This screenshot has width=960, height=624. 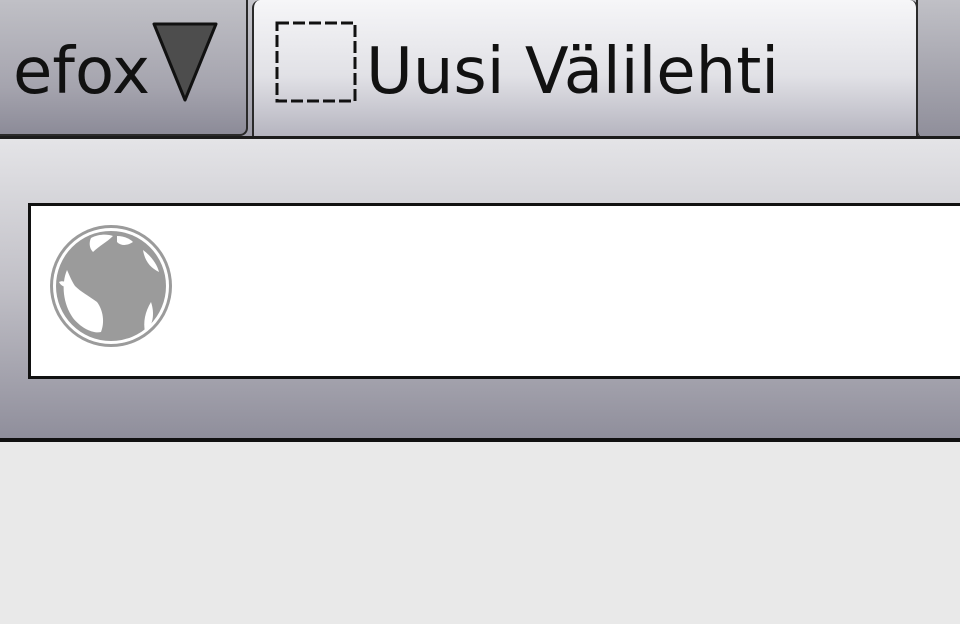 I want to click on url-input, so click(x=573, y=292).